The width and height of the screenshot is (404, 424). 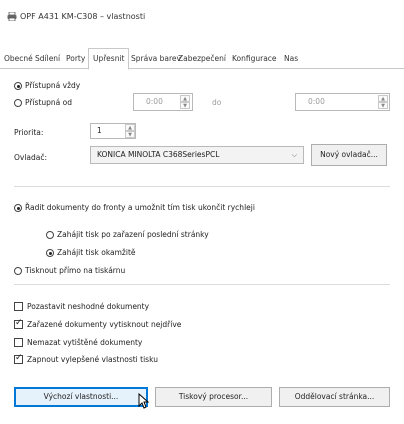 What do you see at coordinates (31, 157) in the screenshot?
I see `driver-label: Ovladač:` at bounding box center [31, 157].